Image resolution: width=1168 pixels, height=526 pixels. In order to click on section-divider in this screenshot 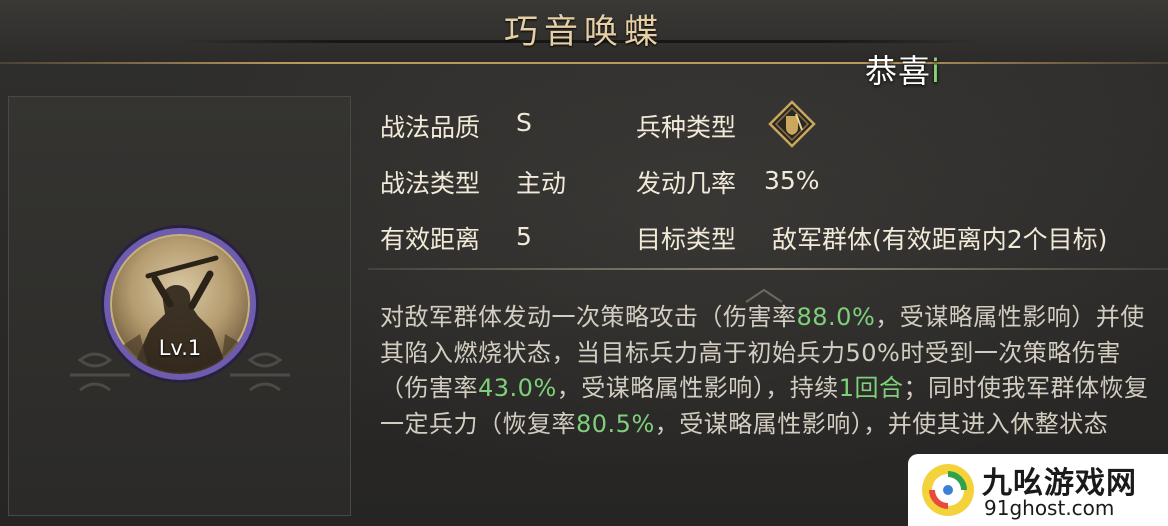, I will do `click(768, 269)`.